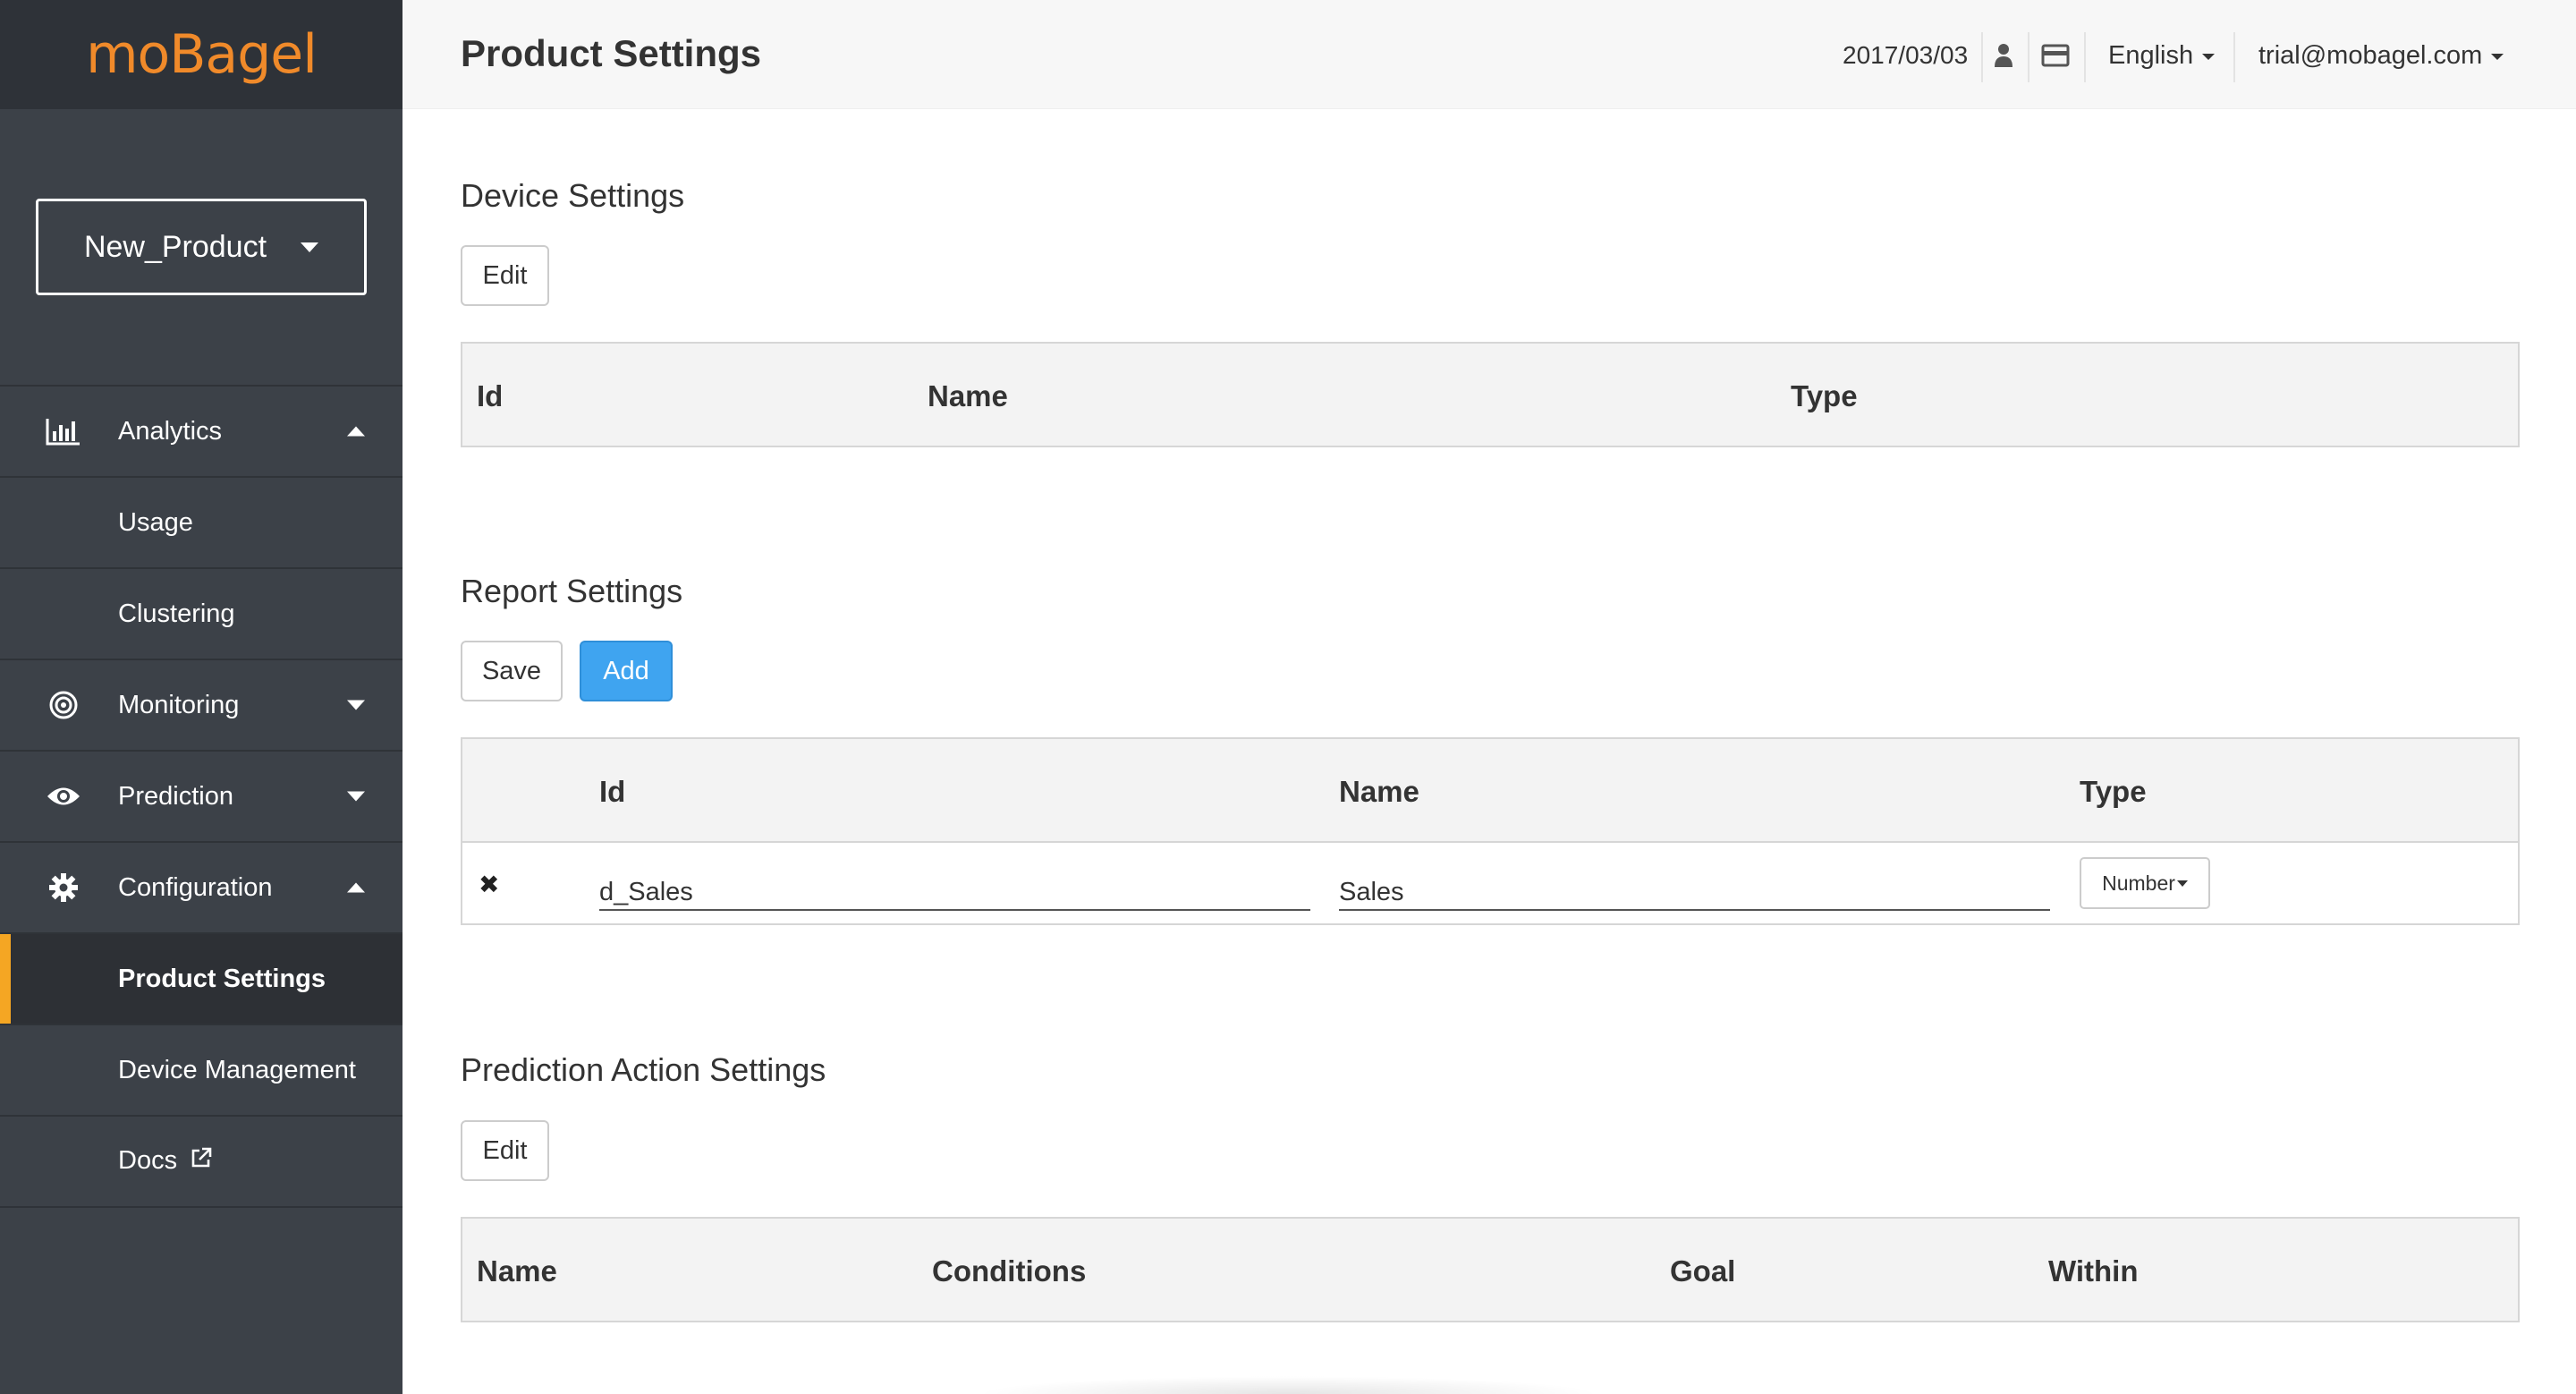  Describe the element at coordinates (148, 1160) in the screenshot. I see `docs-label: Docs` at that location.